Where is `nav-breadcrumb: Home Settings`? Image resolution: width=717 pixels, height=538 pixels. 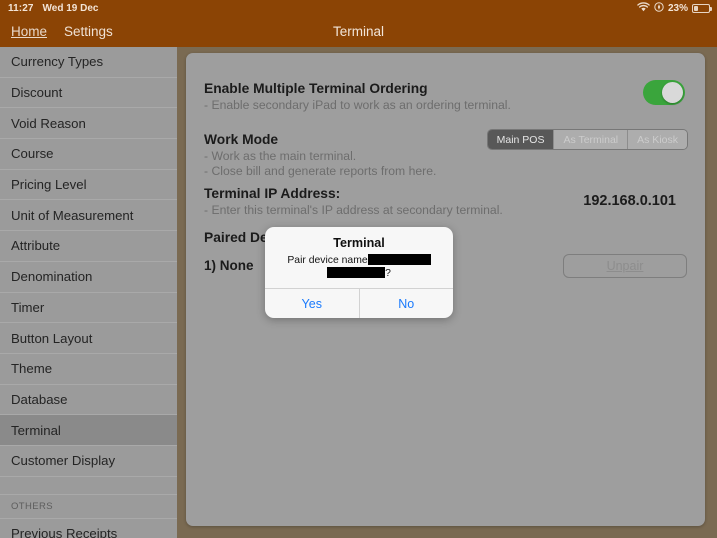
nav-breadcrumb: Home Settings is located at coordinates (62, 31).